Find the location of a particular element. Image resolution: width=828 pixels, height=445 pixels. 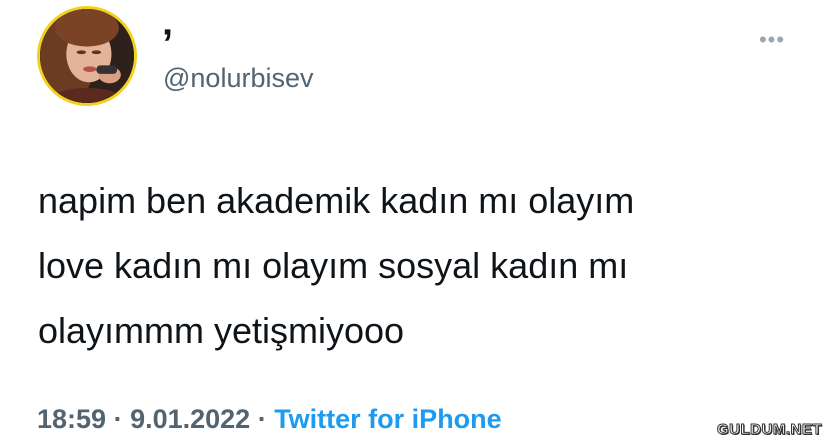

avatar is located at coordinates (87, 56).